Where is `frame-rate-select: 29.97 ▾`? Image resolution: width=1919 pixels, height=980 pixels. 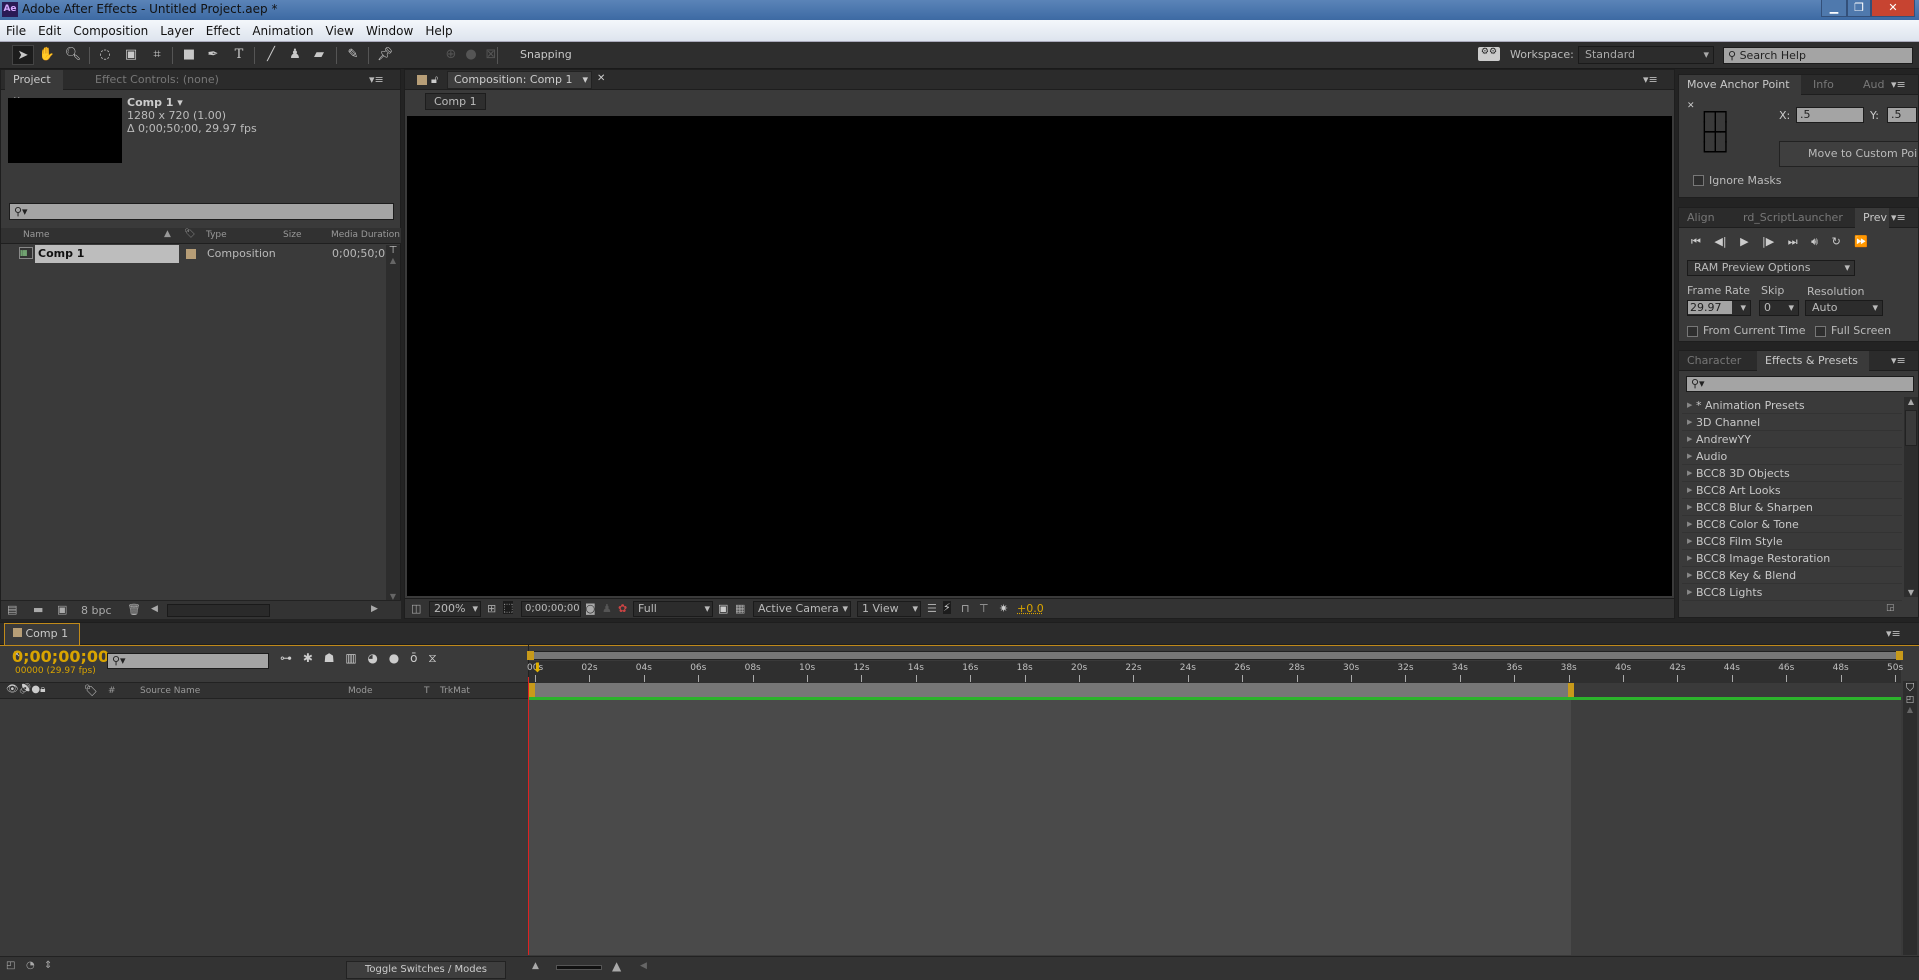
frame-rate-select: 29.97 ▾ is located at coordinates (1719, 308).